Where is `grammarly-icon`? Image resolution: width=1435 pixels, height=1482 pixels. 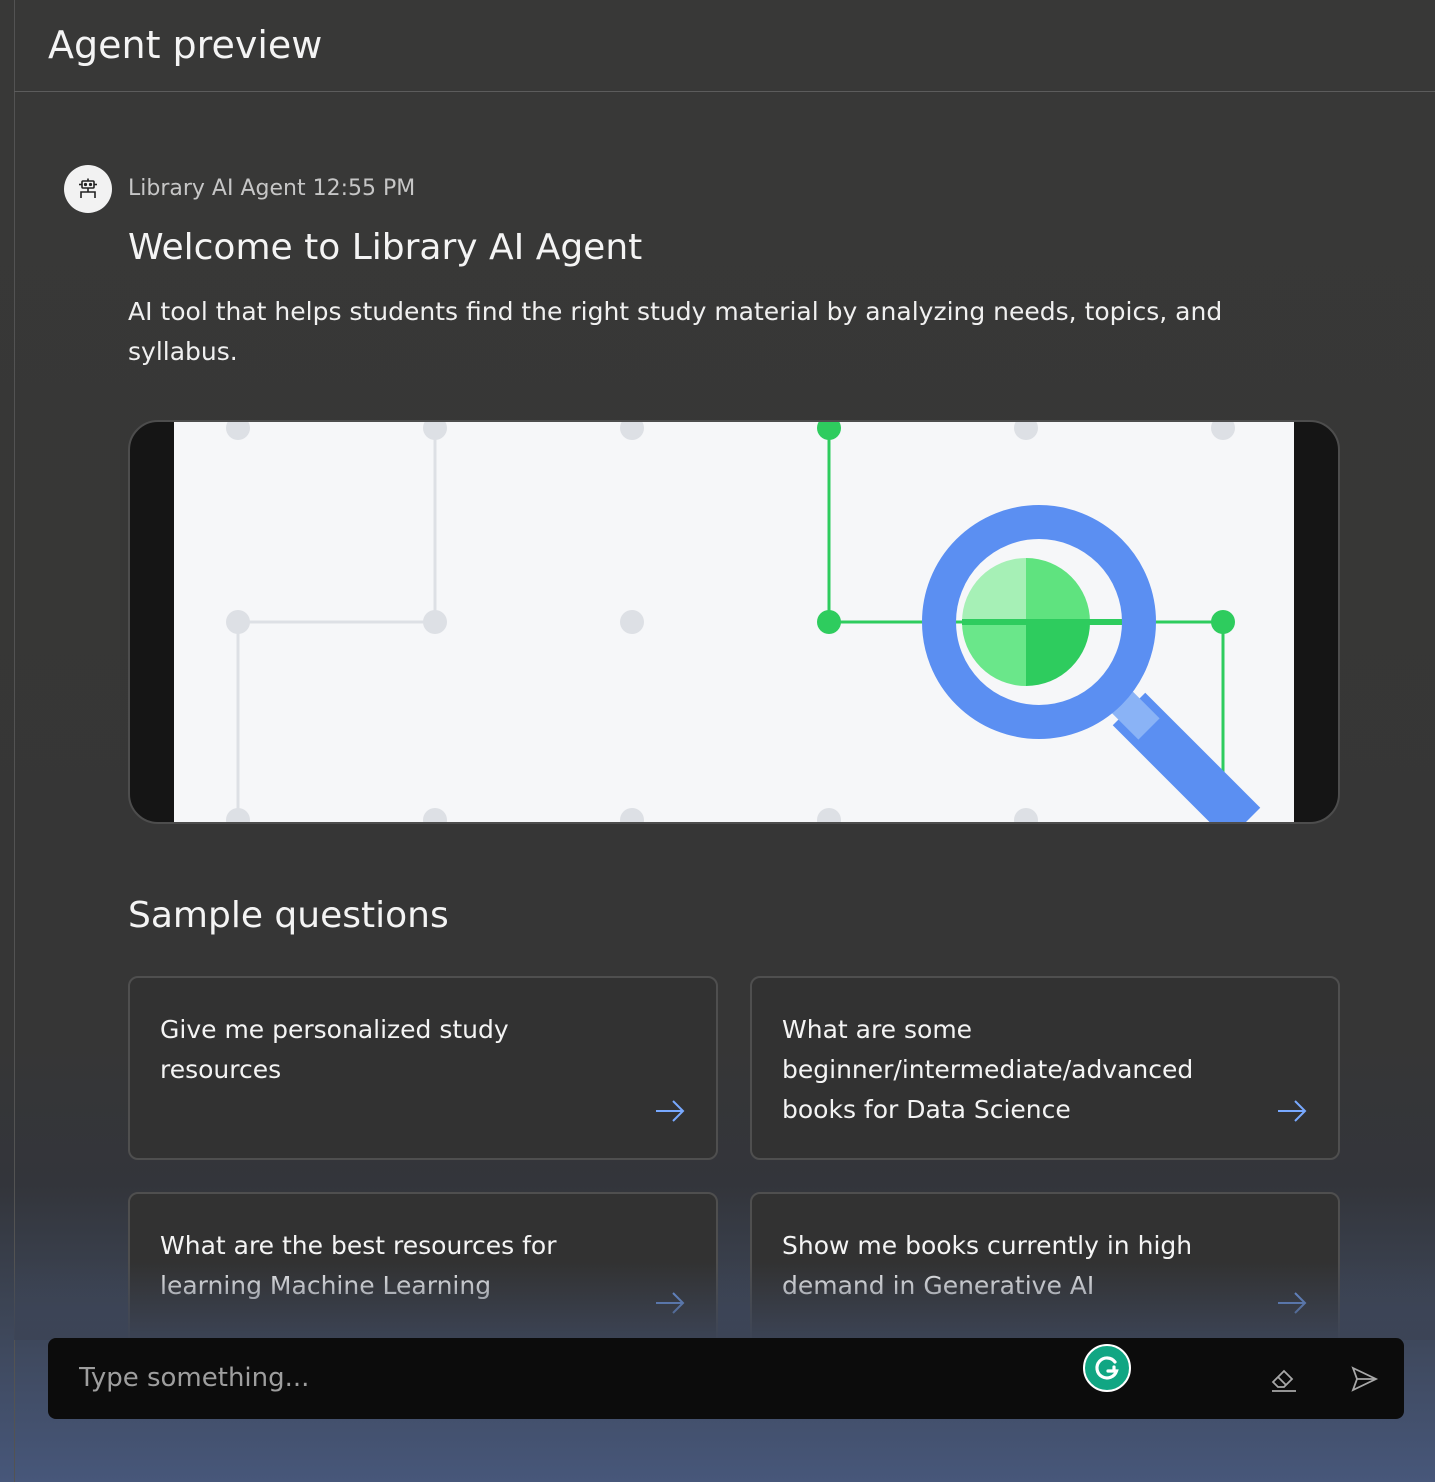
grammarly-icon is located at coordinates (1107, 1368).